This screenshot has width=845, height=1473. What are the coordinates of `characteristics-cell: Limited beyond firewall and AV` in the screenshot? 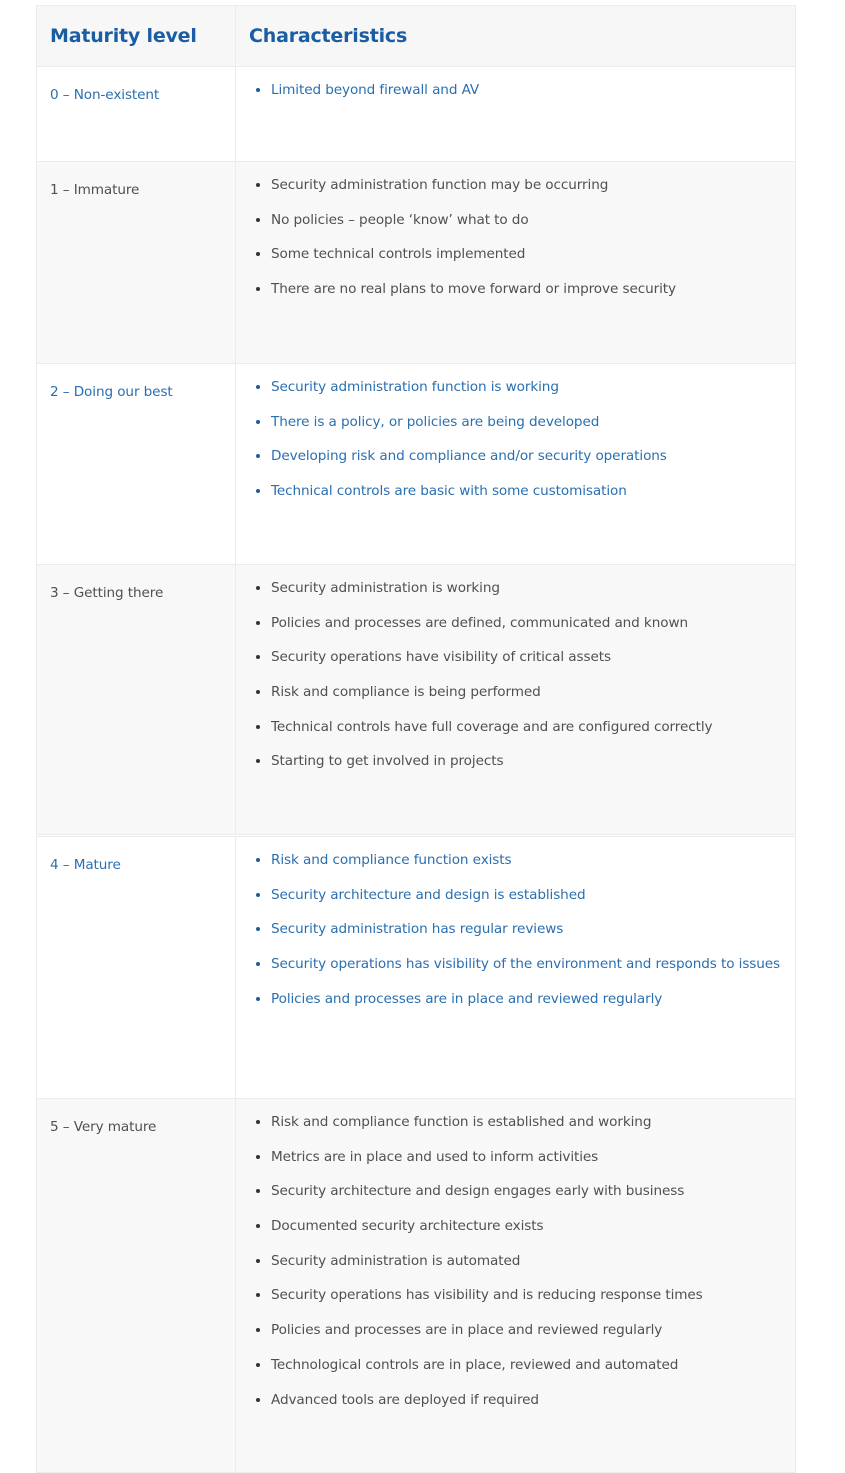 It's located at (515, 114).